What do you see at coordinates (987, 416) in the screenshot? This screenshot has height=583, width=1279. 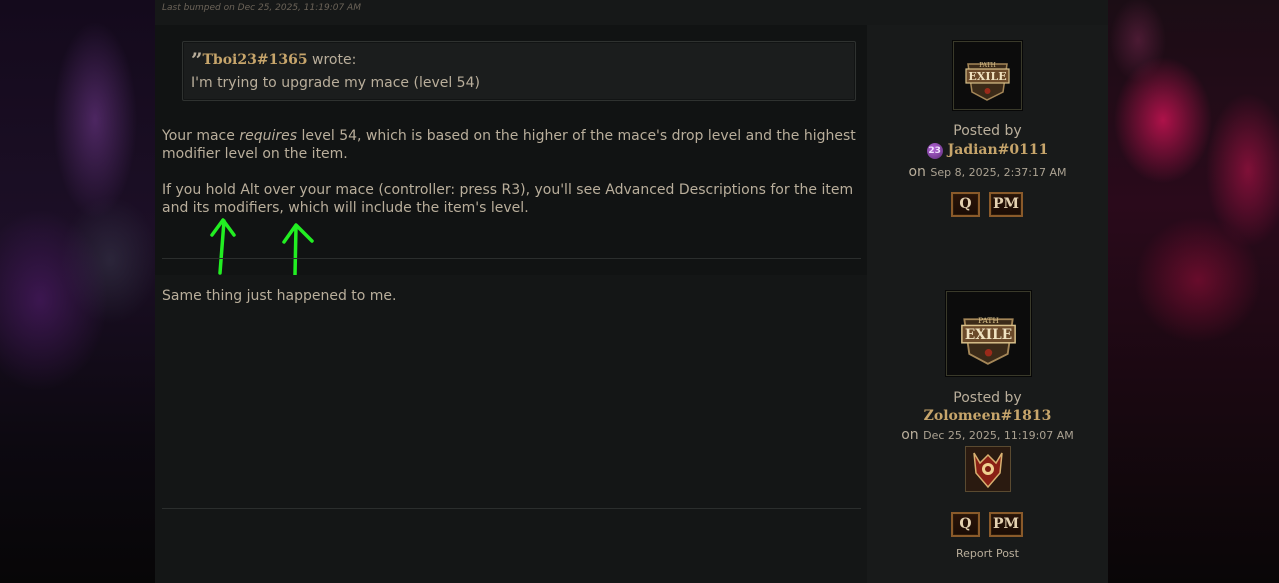 I see `author-name-link: Zolomeen#1813` at bounding box center [987, 416].